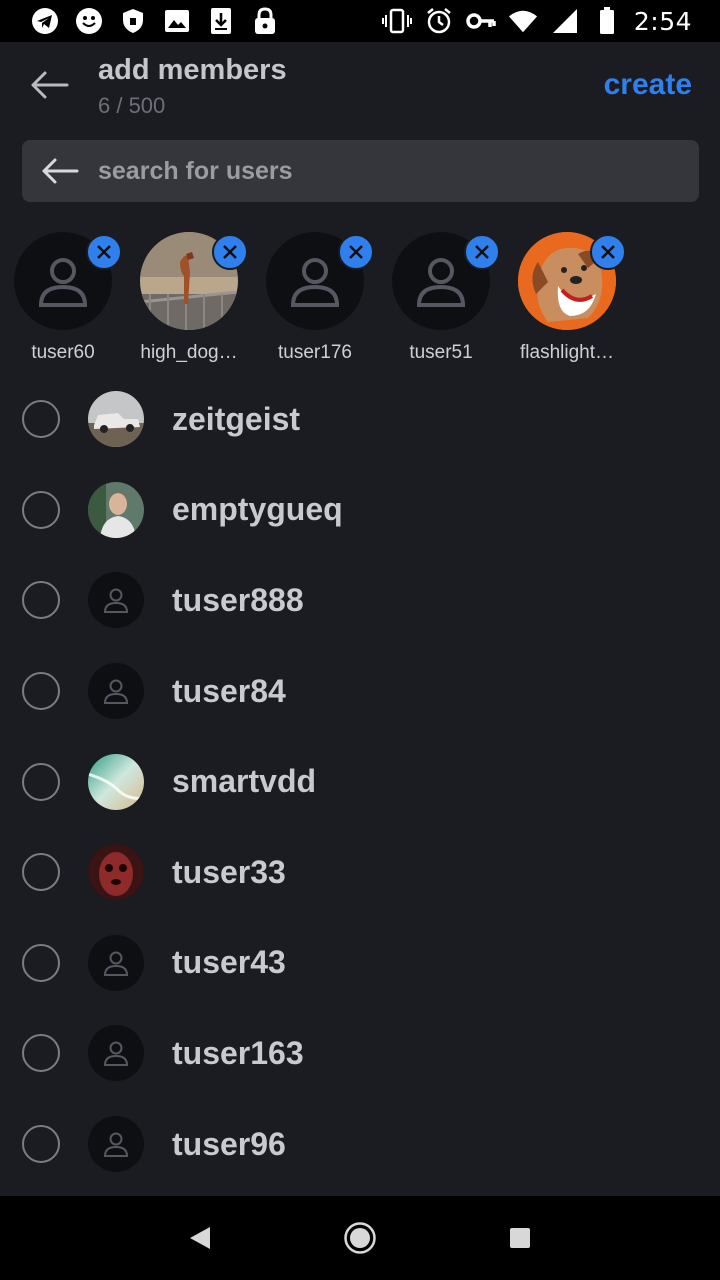  I want to click on navigation-bar, so click(360, 1238).